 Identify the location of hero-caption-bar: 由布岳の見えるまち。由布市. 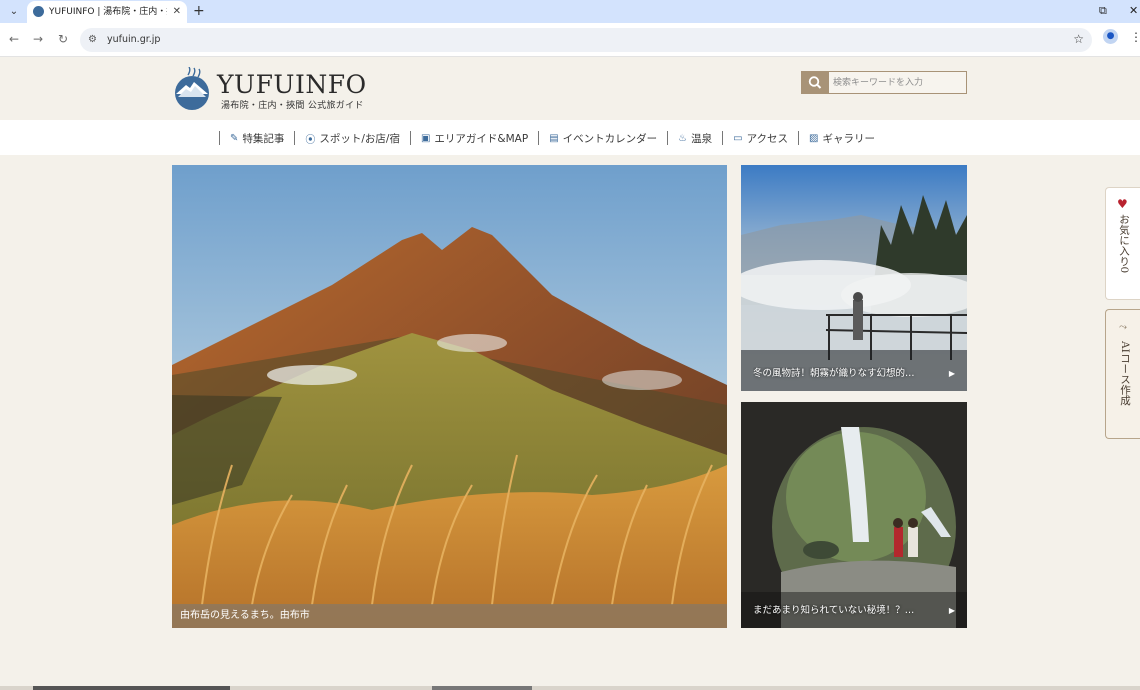
(449, 616).